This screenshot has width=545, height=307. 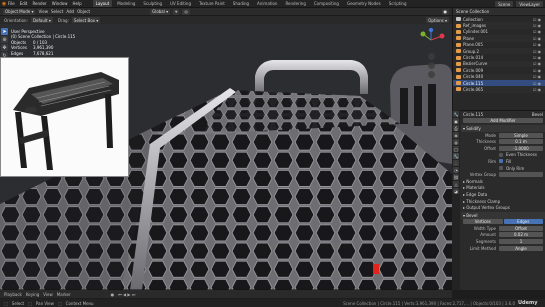 What do you see at coordinates (431, 65) in the screenshot?
I see `pan-hand-icon` at bounding box center [431, 65].